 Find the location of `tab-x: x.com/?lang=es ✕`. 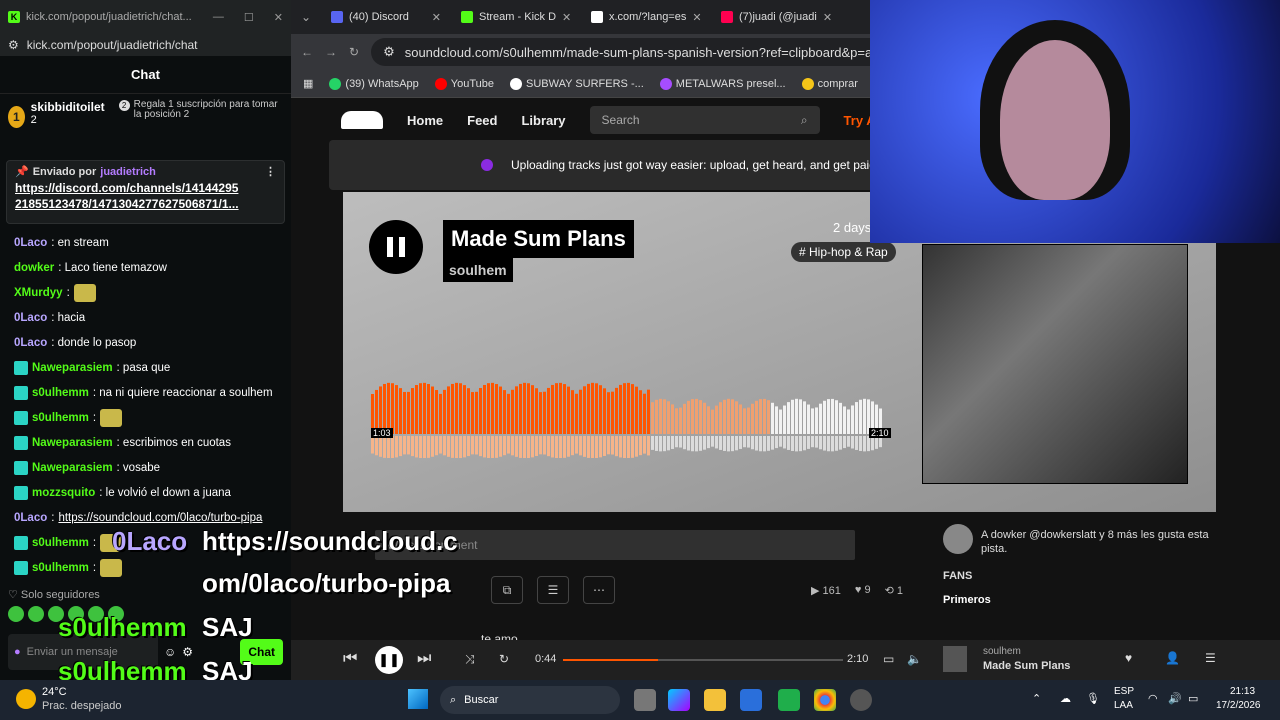

tab-x: x.com/?lang=es ✕ is located at coordinates (646, 17).